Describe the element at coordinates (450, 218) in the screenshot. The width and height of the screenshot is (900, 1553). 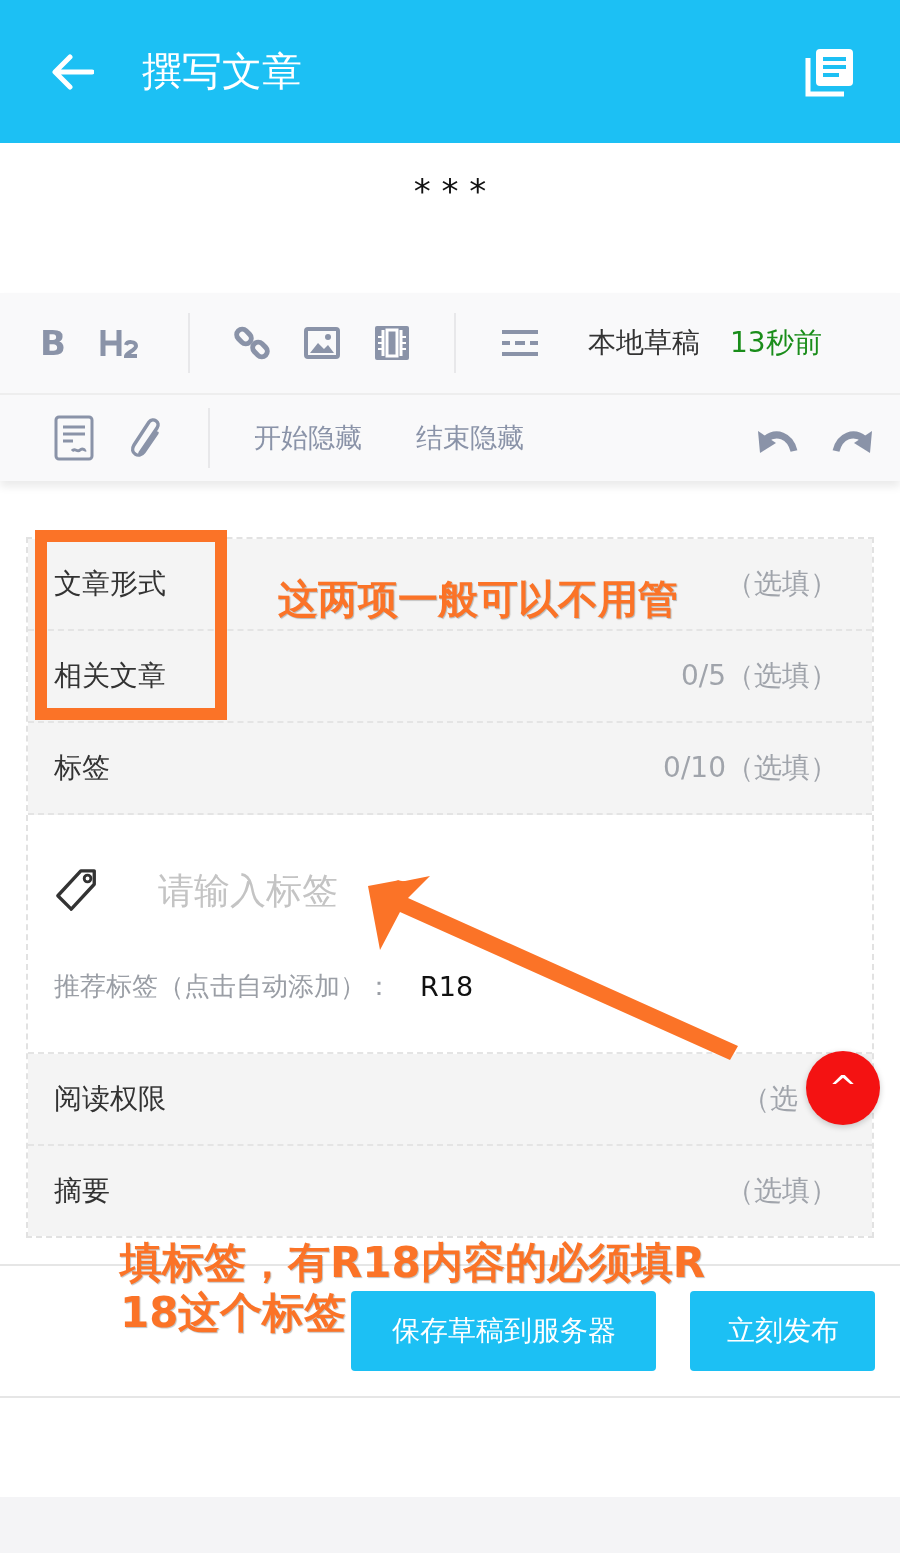
I see `article-title: * * *` at that location.